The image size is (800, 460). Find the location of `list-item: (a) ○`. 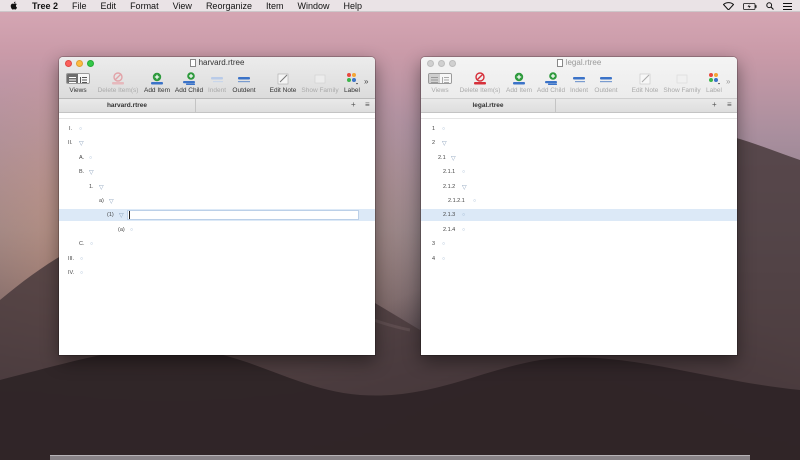

list-item: (a) ○ is located at coordinates (217, 230).